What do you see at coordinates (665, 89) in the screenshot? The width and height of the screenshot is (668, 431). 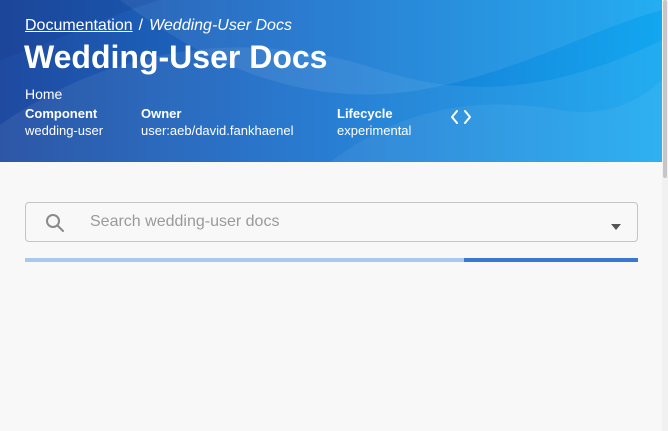 I see `page-scrollbar-thumb` at bounding box center [665, 89].